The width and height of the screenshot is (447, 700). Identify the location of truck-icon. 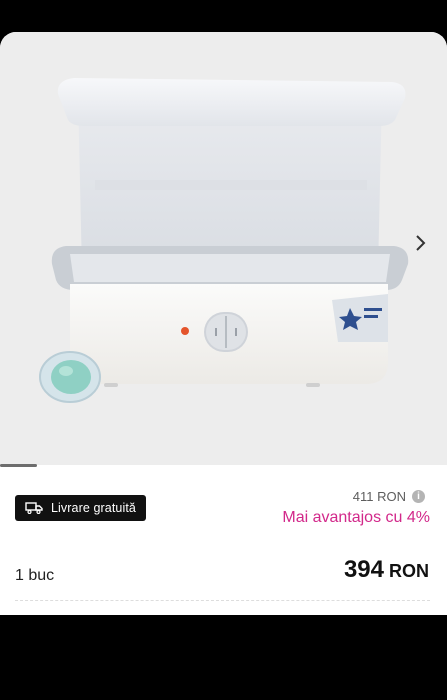
(34, 508).